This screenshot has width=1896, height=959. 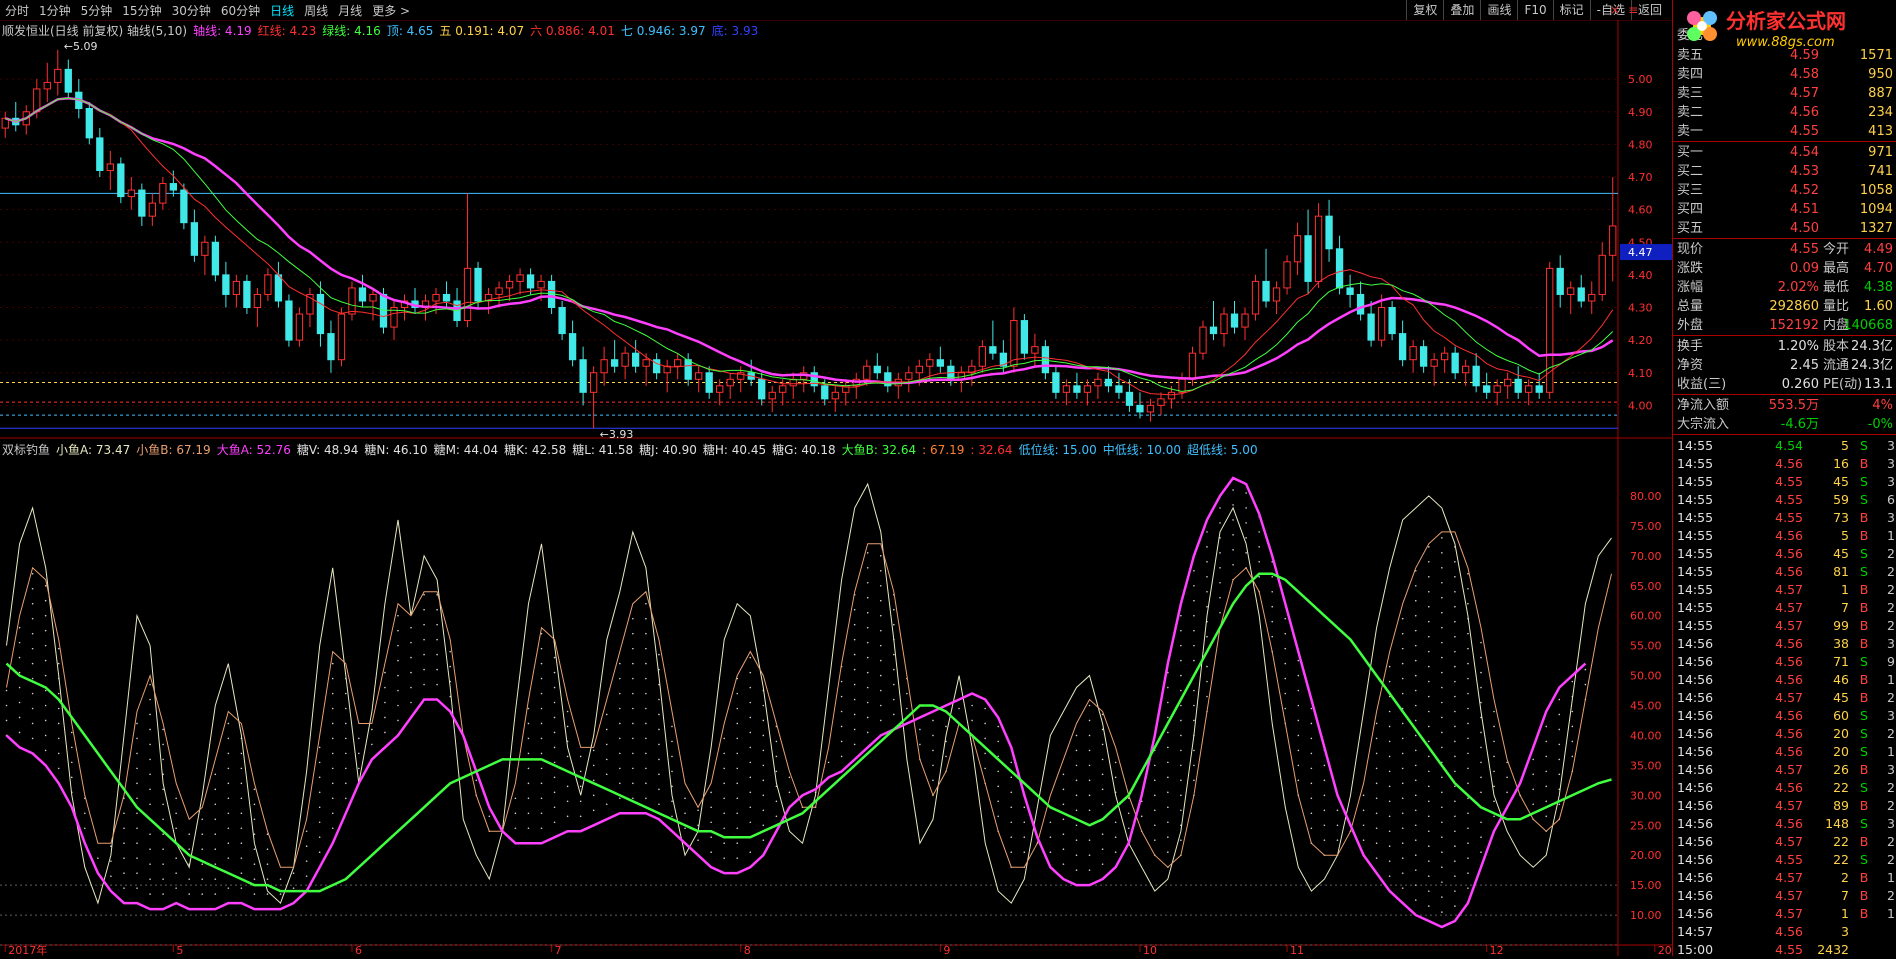 What do you see at coordinates (240, 10) in the screenshot?
I see `timeframe-5: 60分钟` at bounding box center [240, 10].